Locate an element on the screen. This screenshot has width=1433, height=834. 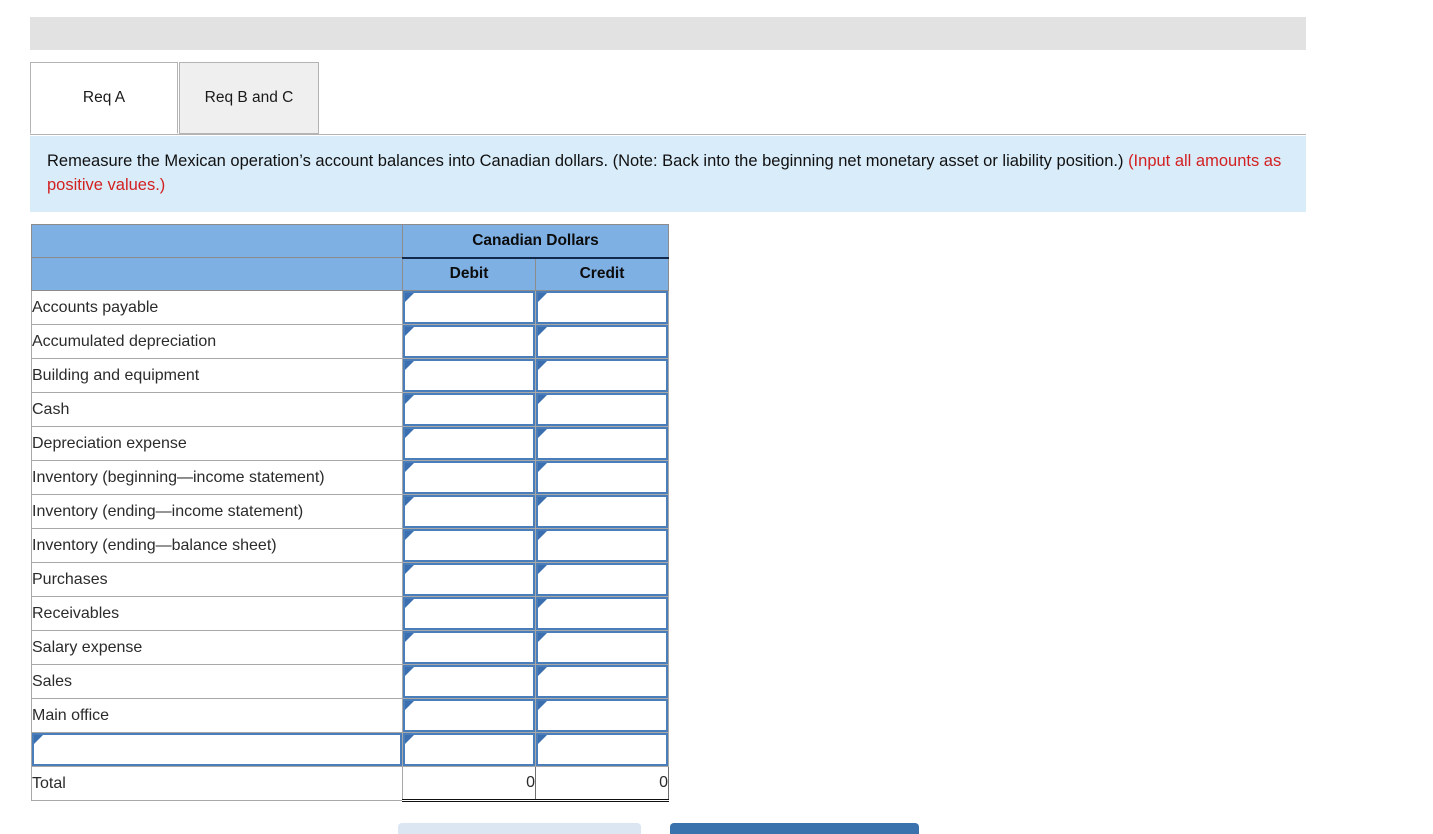
table-row: Inventory (beginning—income statement) is located at coordinates (350, 477).